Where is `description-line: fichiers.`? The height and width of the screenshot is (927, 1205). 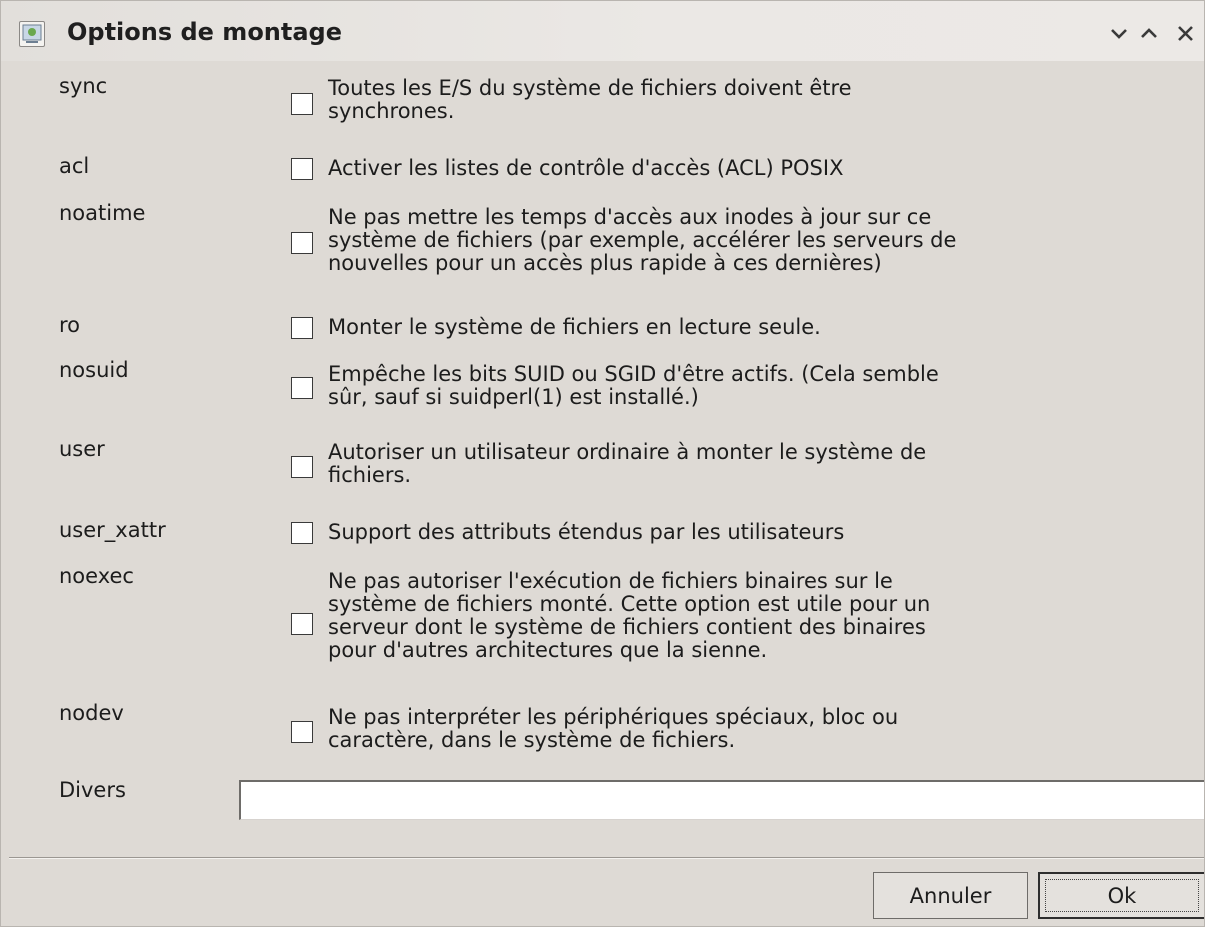
description-line: fichiers. is located at coordinates (370, 475).